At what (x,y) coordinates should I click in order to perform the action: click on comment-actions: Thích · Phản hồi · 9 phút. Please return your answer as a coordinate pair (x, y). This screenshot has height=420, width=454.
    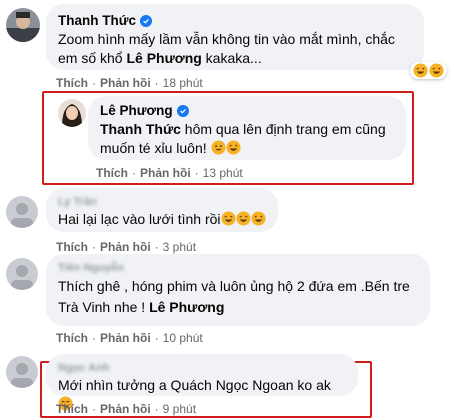
    Looking at the image, I should click on (126, 409).